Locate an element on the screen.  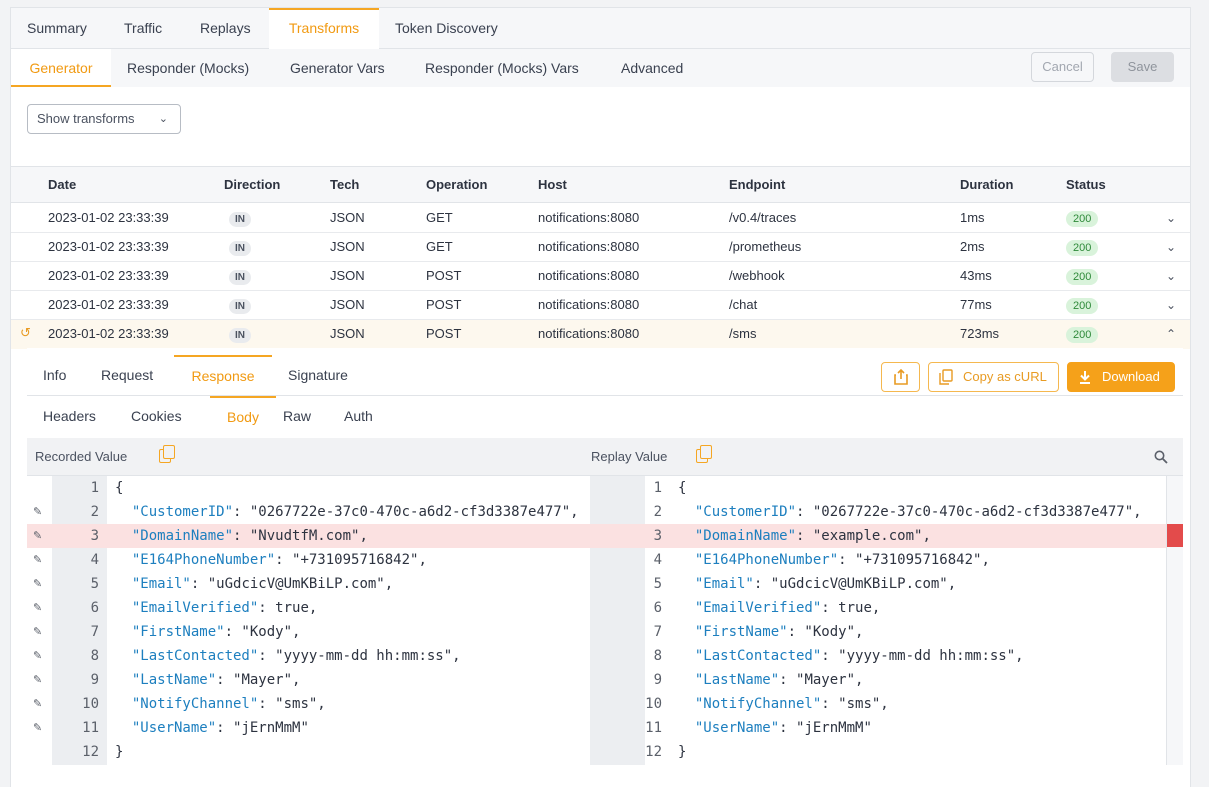
json-key: "FirstName" is located at coordinates (178, 632).